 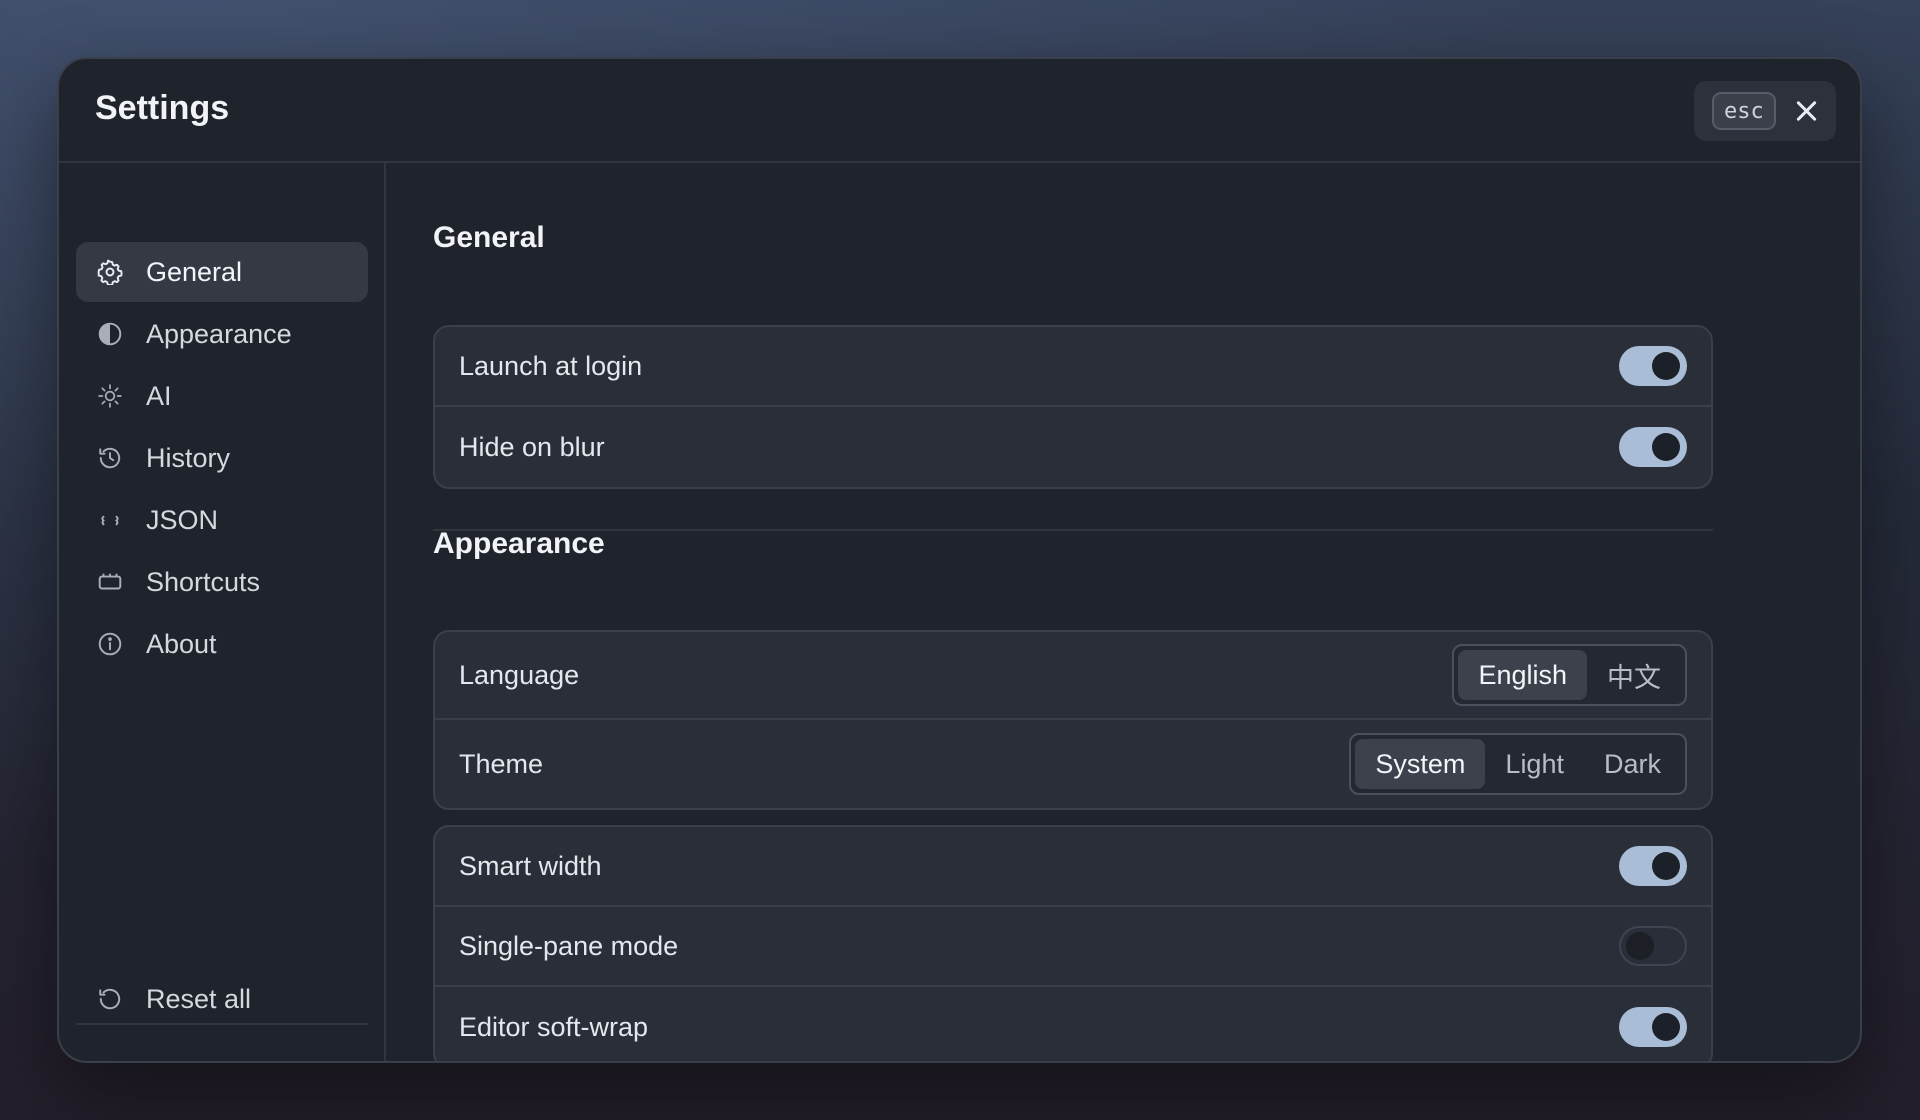 What do you see at coordinates (199, 998) in the screenshot?
I see `reset-all-label: Reset all` at bounding box center [199, 998].